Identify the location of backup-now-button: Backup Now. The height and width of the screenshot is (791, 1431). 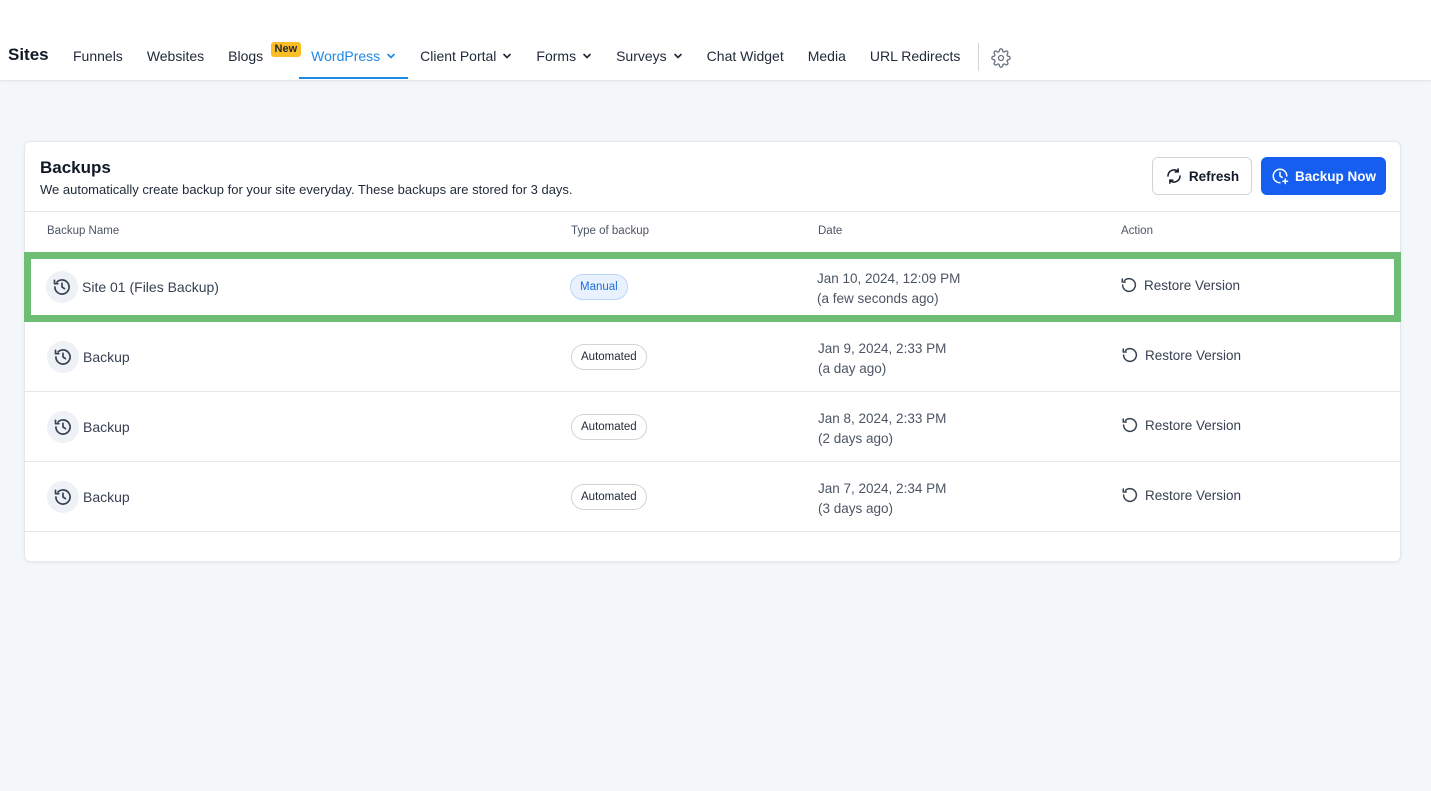
(1323, 176).